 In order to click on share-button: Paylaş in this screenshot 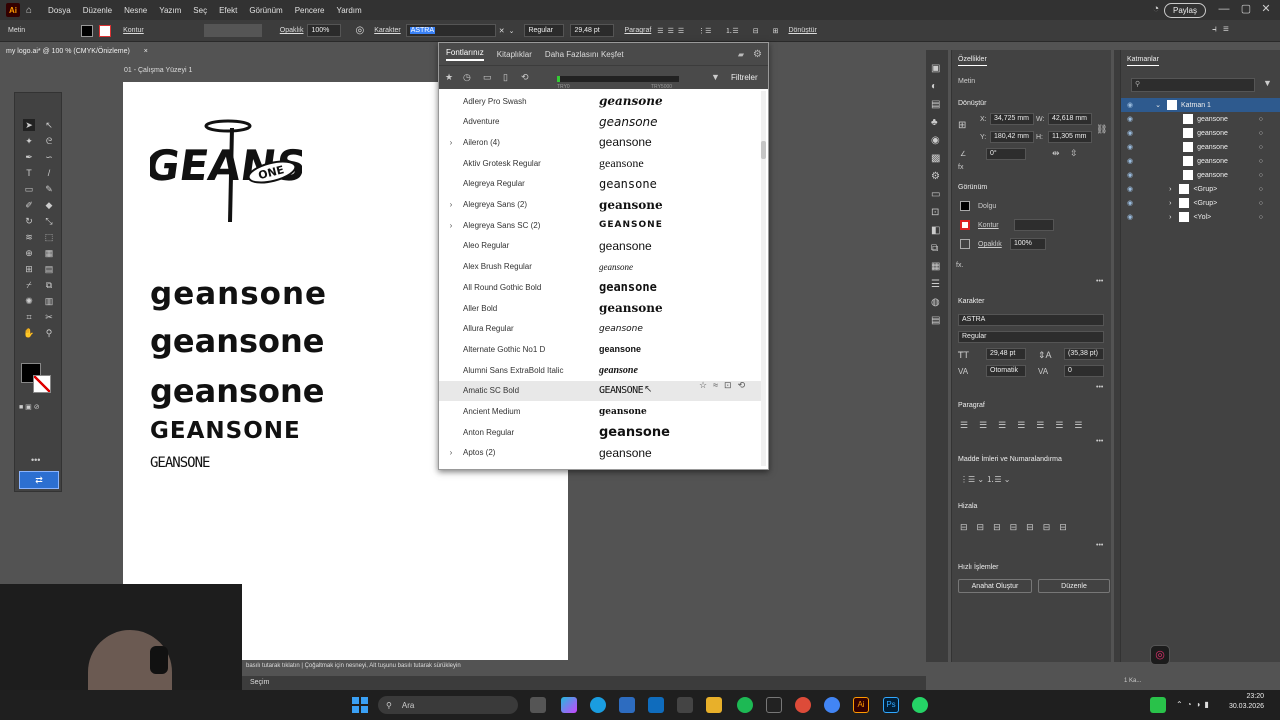, I will do `click(1184, 10)`.